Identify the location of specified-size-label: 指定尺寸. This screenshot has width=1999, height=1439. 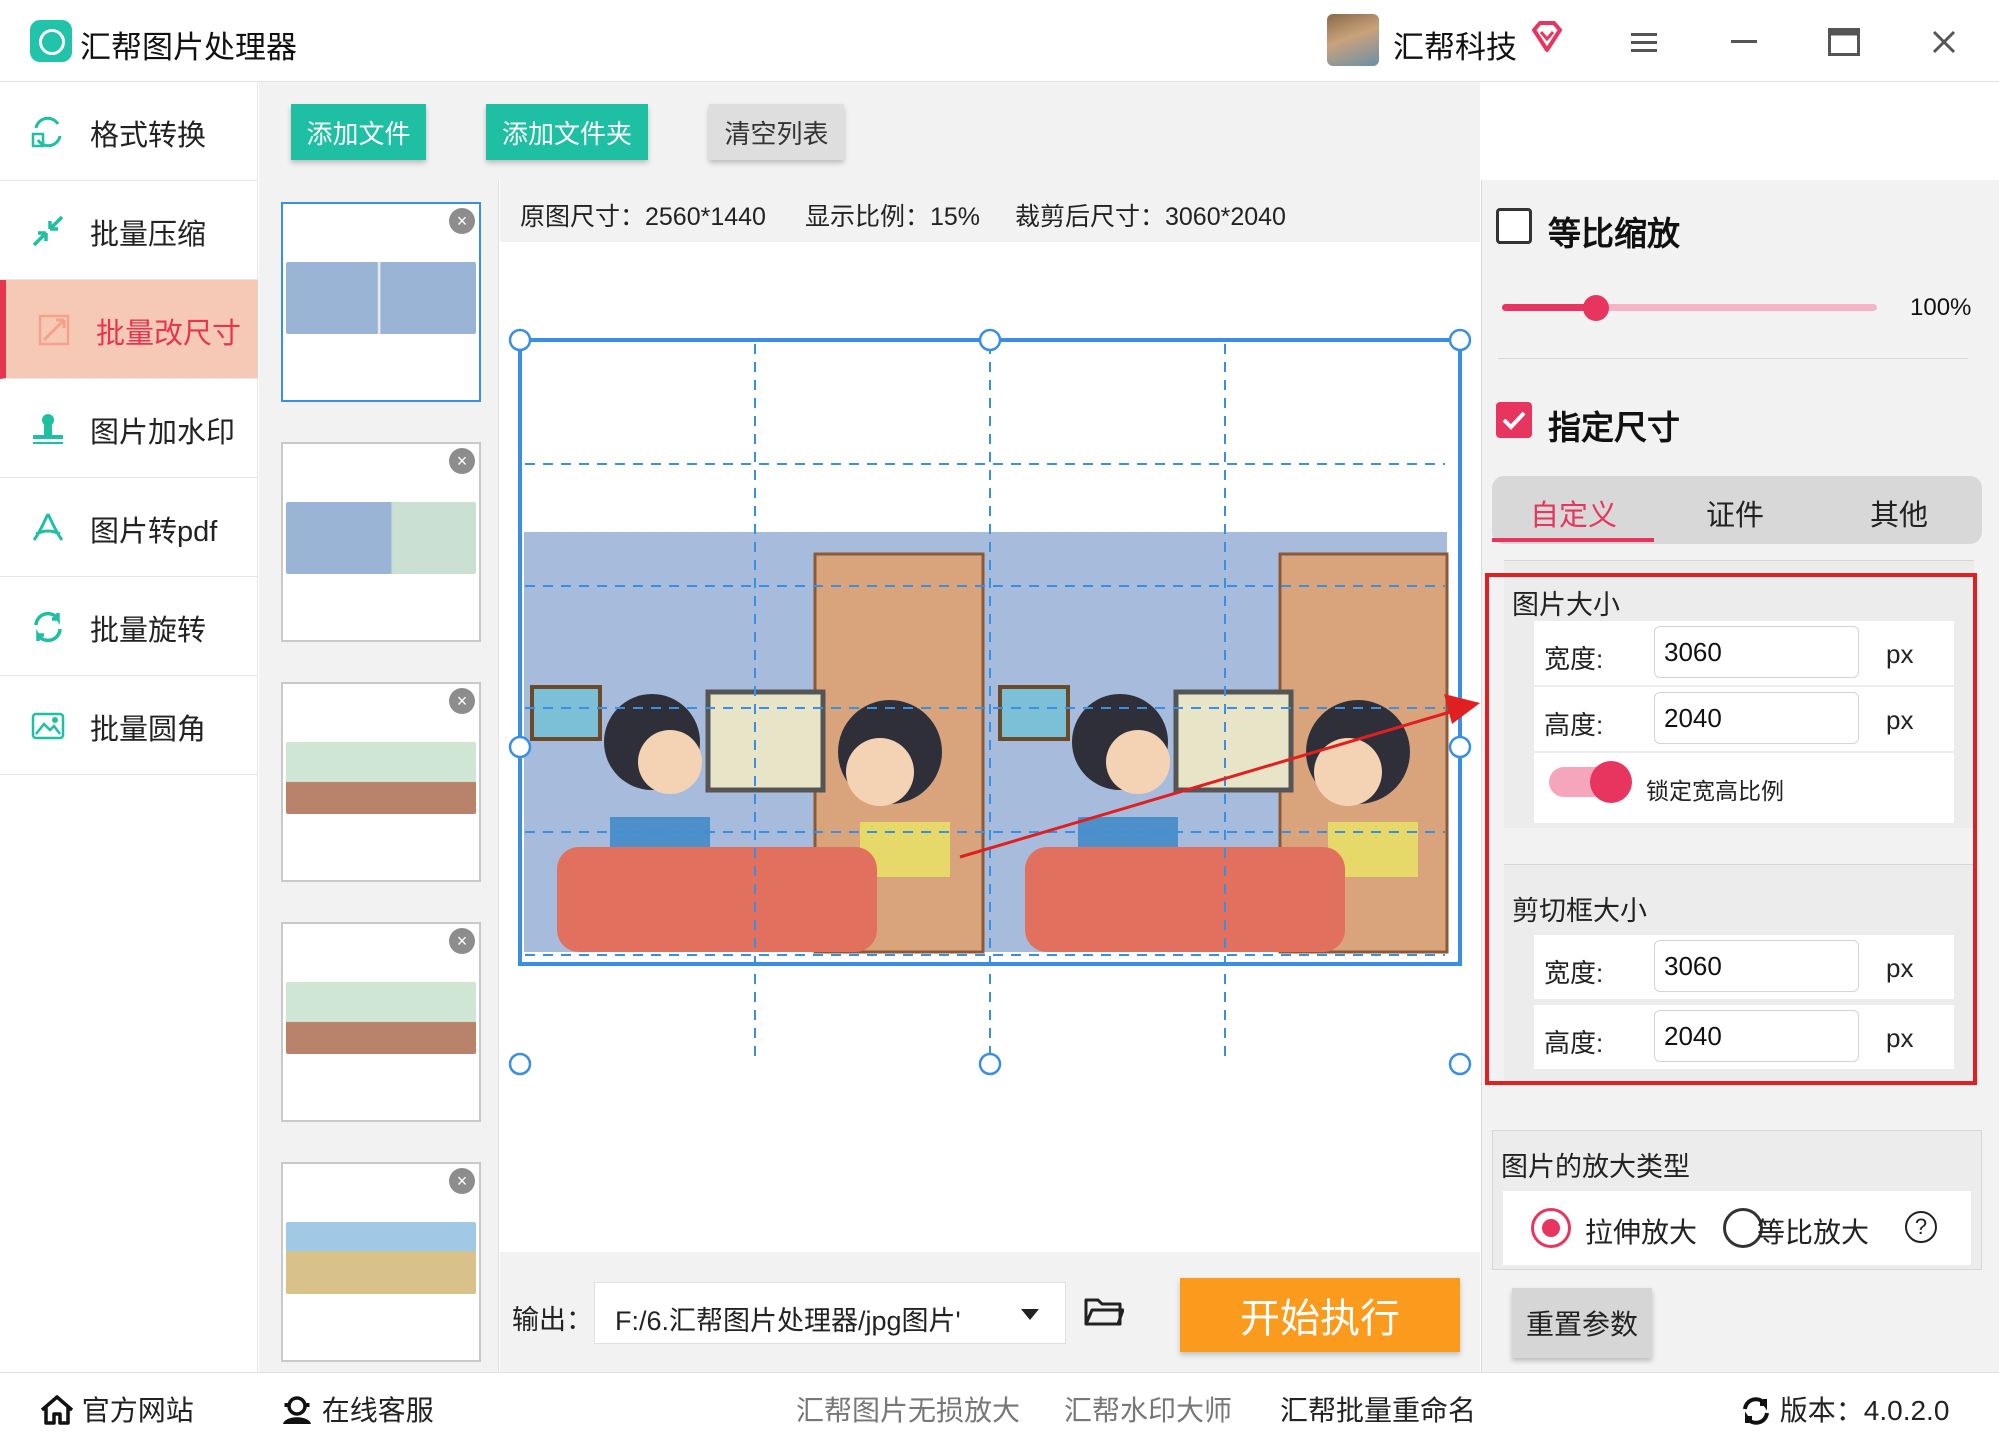
(1614, 427).